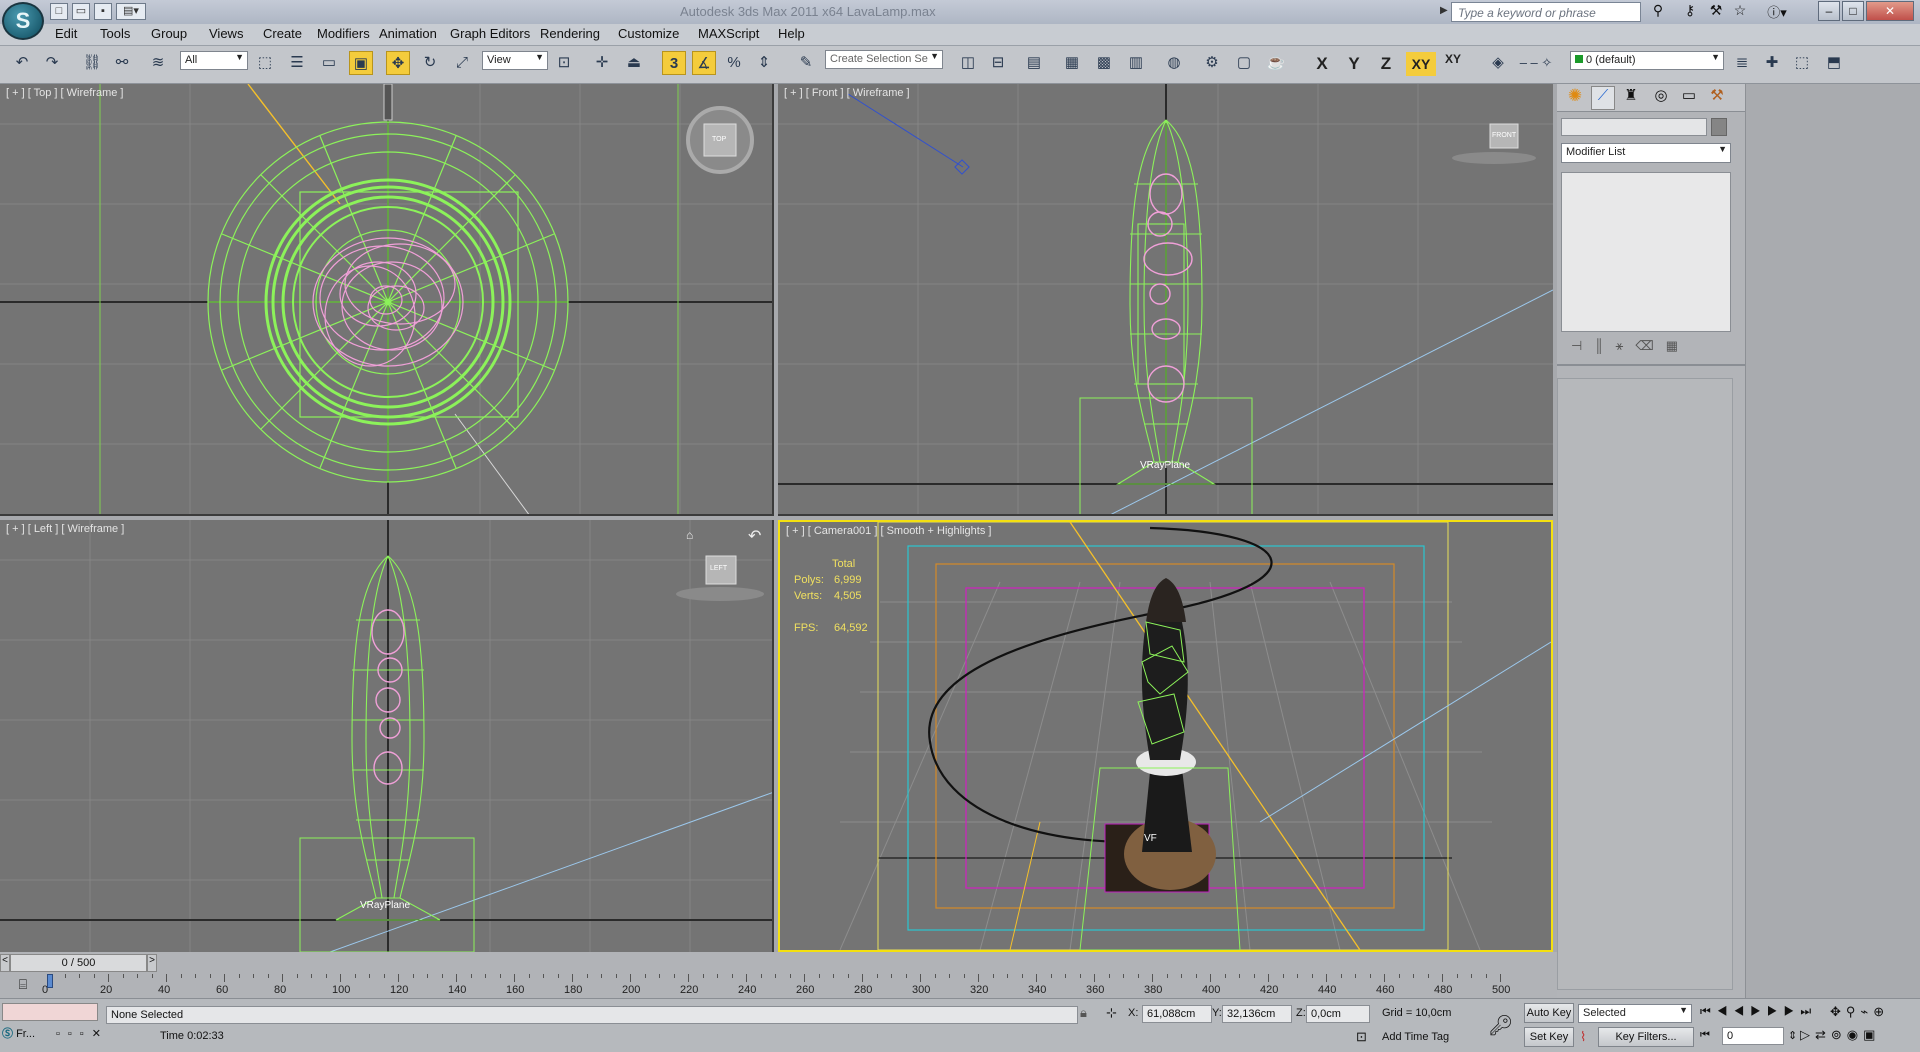  I want to click on x-coord-field: 61,088cm, so click(1177, 1014).